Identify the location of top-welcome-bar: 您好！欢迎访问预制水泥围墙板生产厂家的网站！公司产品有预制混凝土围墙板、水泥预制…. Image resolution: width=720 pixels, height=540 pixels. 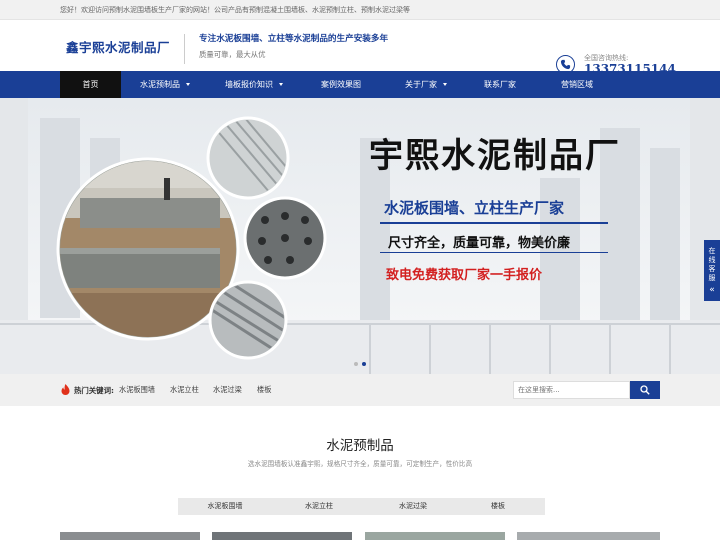
(360, 10).